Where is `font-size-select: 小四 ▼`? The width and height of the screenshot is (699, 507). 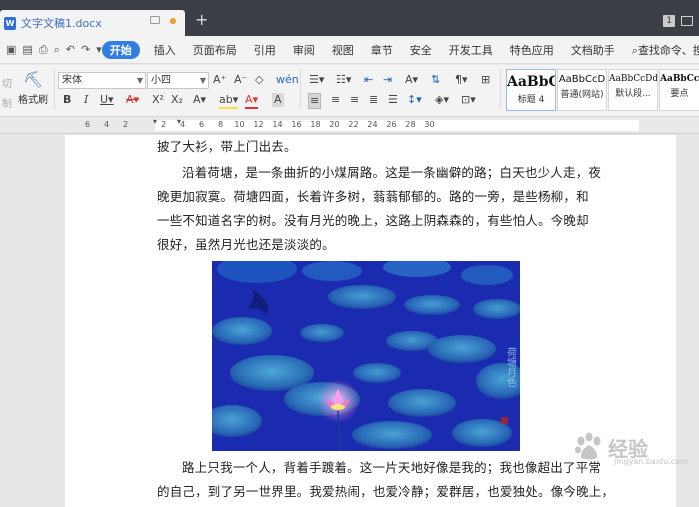
font-size-select: 小四 ▼ is located at coordinates (178, 80).